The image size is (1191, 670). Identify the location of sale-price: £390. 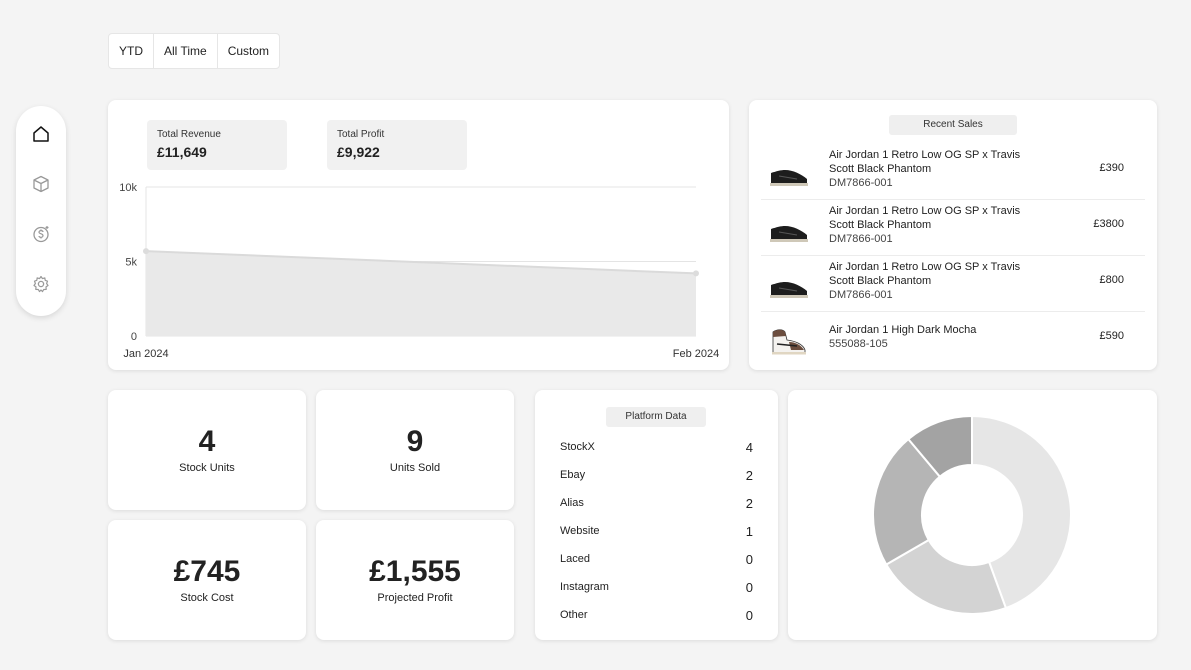
(1111, 168).